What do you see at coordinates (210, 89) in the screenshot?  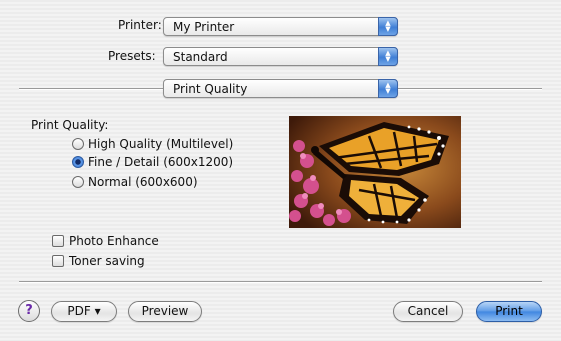 I see `panel-value: Print Quality` at bounding box center [210, 89].